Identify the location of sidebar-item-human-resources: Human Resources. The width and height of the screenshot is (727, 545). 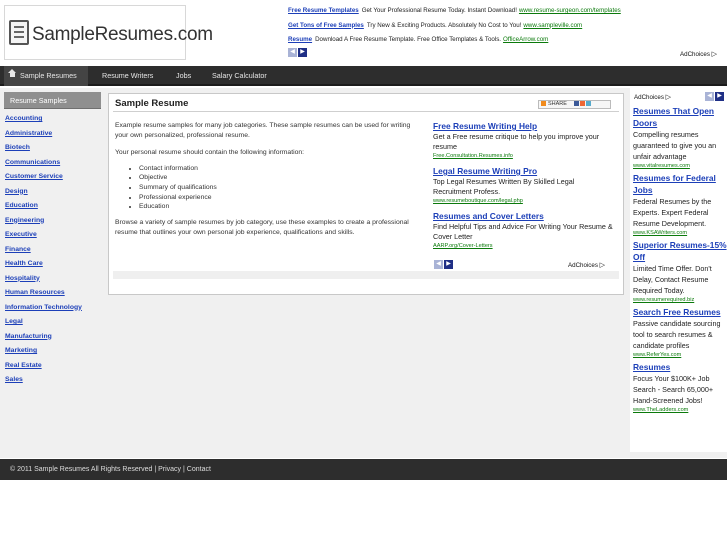
(52, 294).